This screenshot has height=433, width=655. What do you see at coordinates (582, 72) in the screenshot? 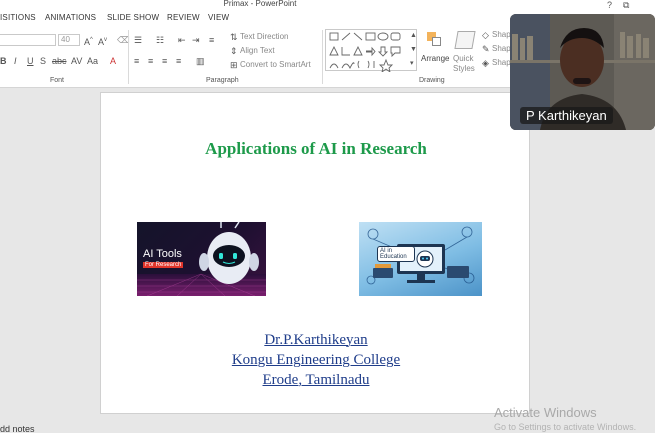
I see `participant-video: P Karthikeyan` at bounding box center [582, 72].